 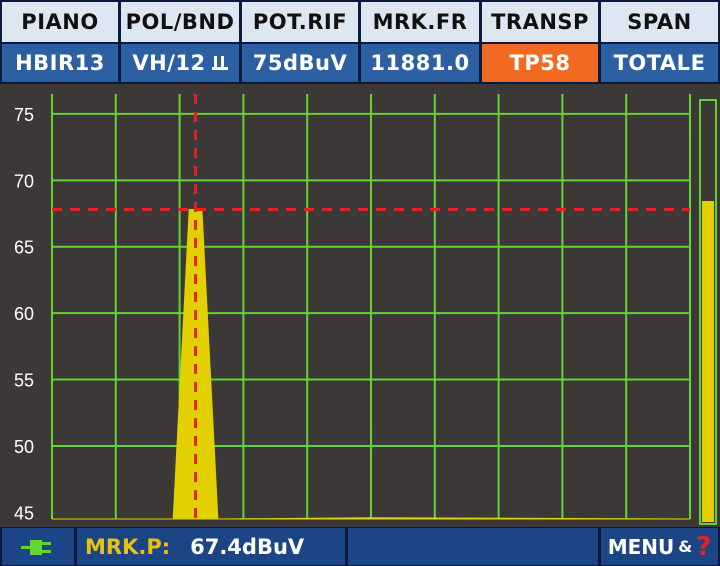 I want to click on pol-bnd-value: VH/12, so click(x=169, y=63).